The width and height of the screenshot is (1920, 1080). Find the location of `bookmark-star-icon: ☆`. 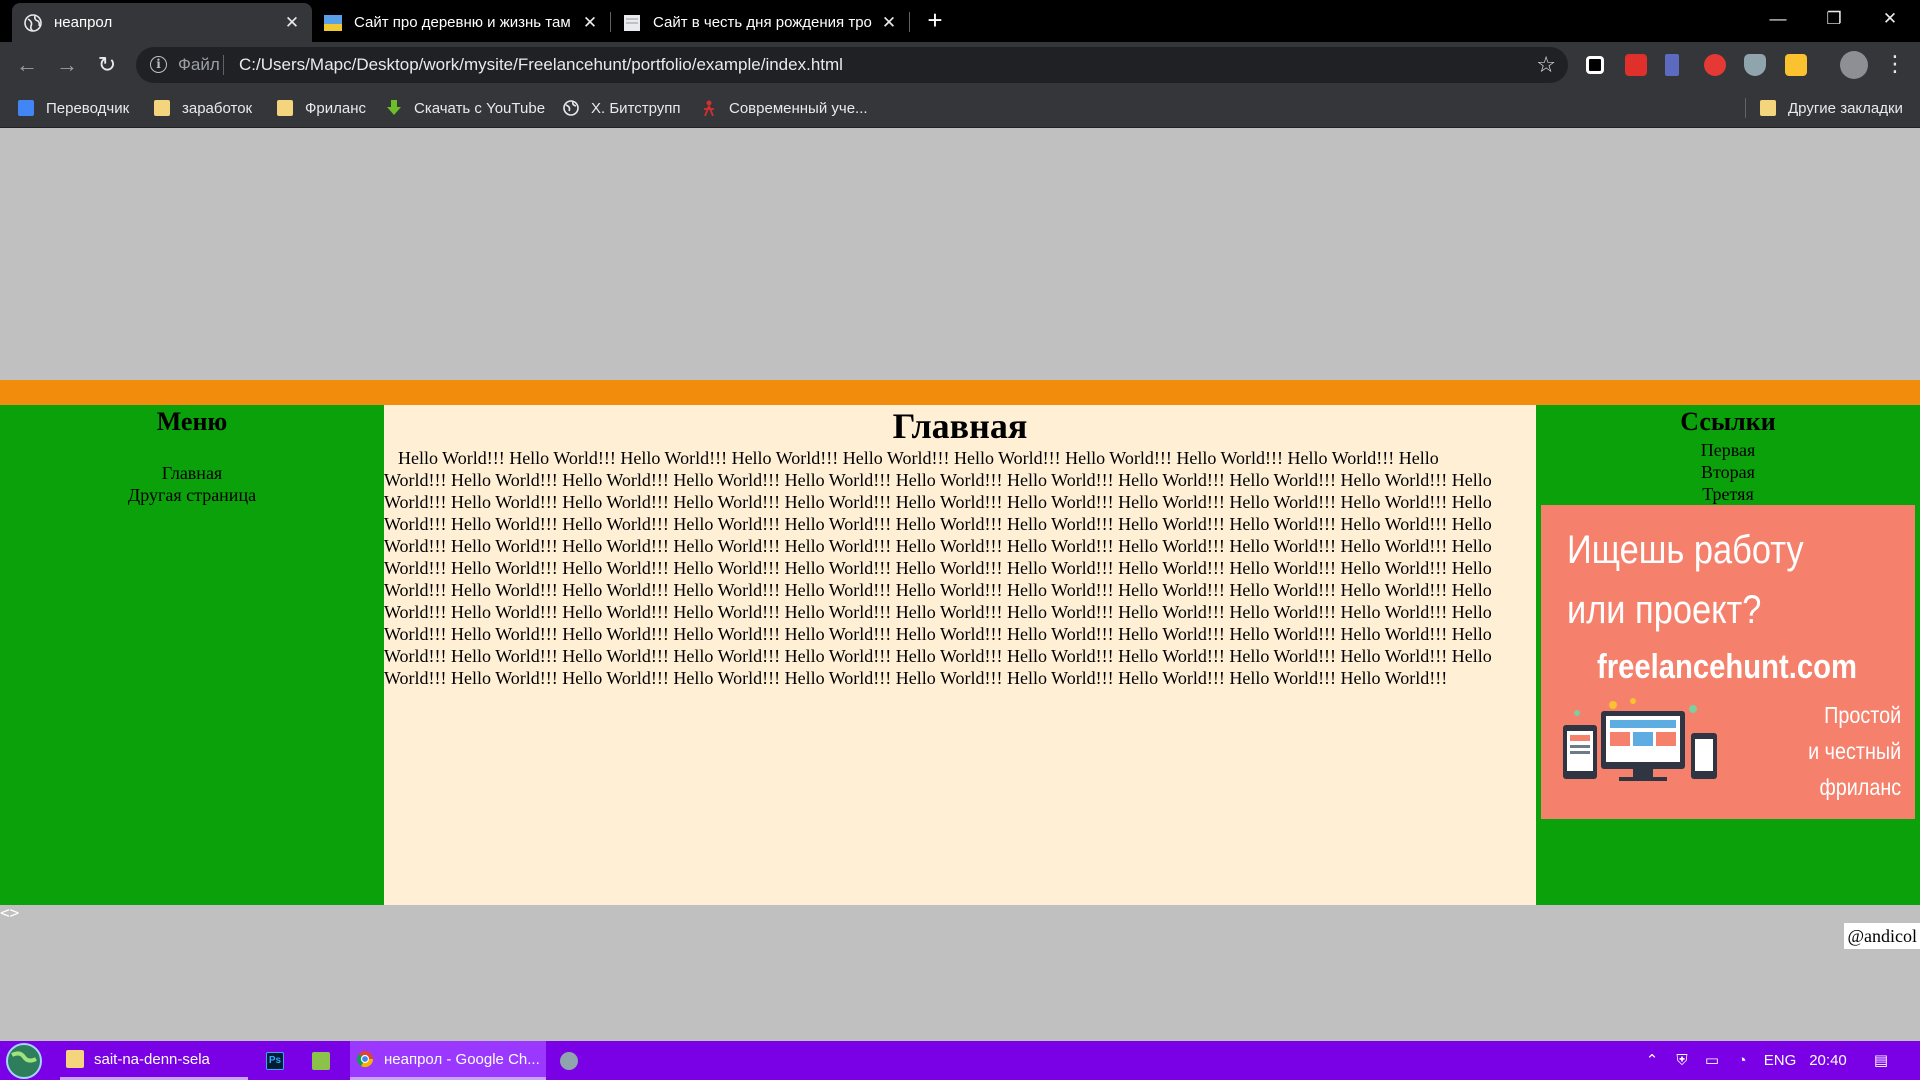

bookmark-star-icon: ☆ is located at coordinates (1546, 65).